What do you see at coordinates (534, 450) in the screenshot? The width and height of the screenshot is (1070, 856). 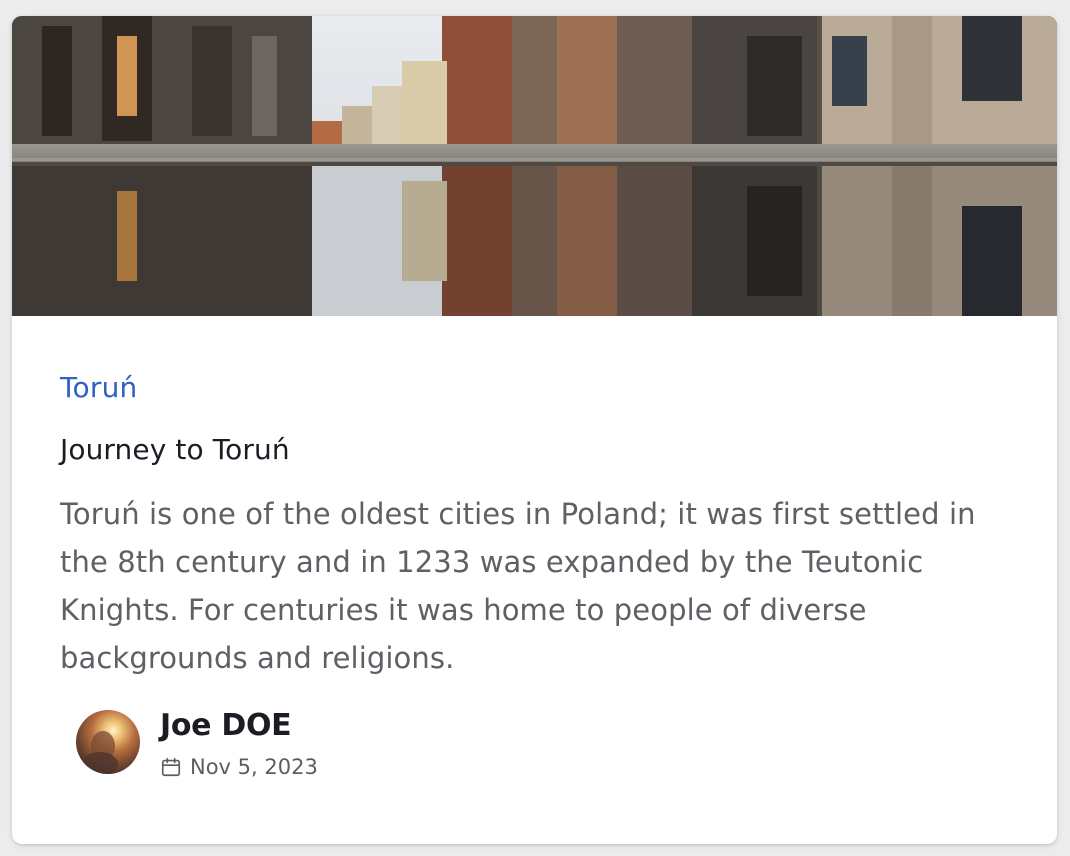 I see `post-title: Journey to Toruń` at bounding box center [534, 450].